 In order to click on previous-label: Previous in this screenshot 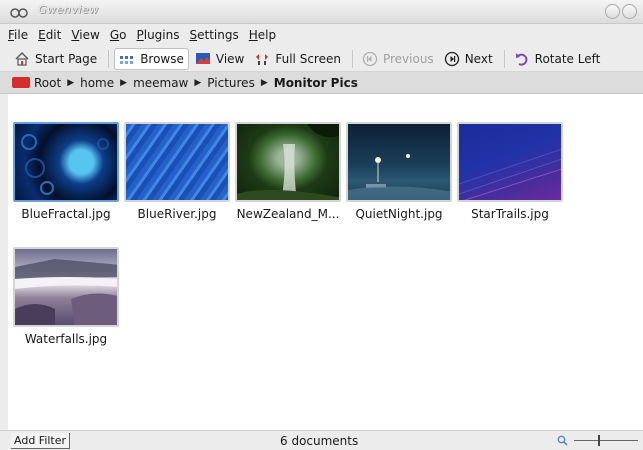, I will do `click(408, 58)`.